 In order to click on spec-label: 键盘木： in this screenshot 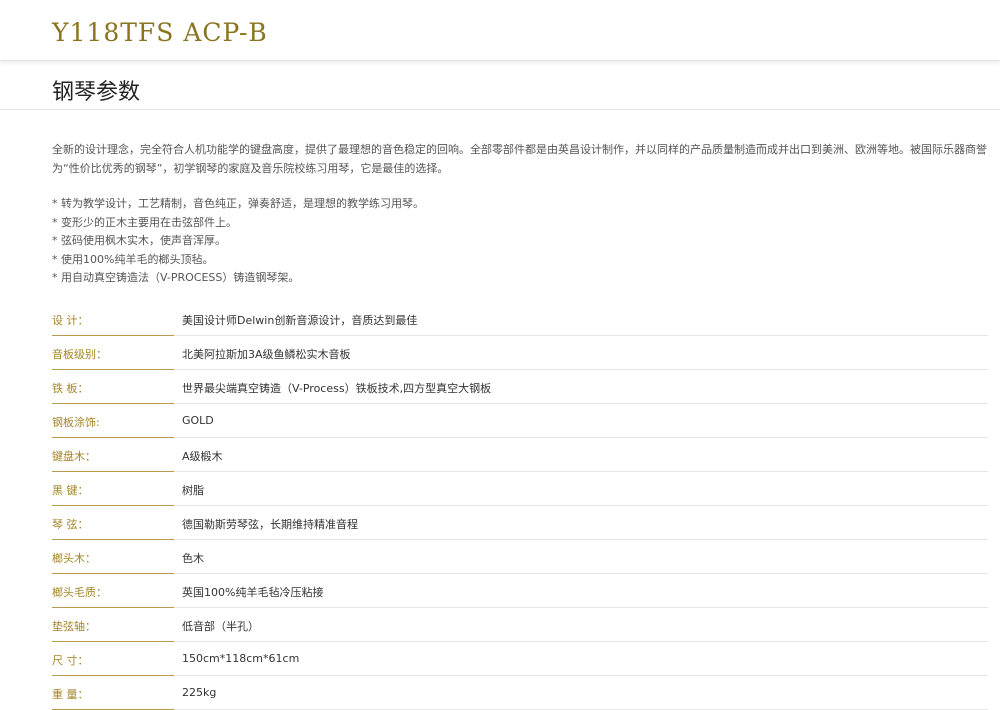, I will do `click(74, 456)`.